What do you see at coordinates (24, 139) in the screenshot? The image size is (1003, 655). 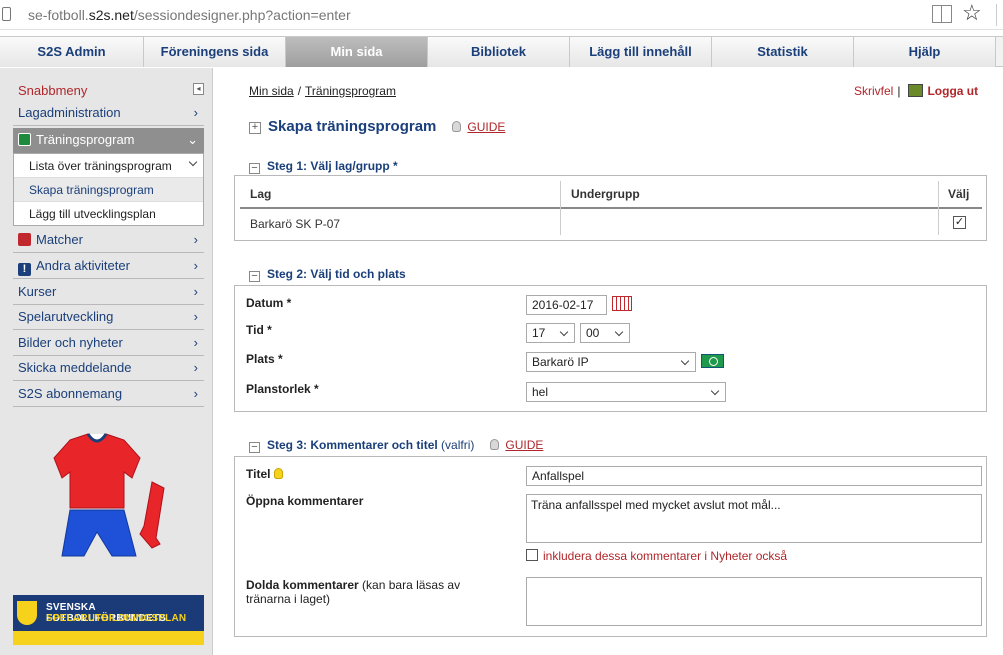 I see `football-icon` at bounding box center [24, 139].